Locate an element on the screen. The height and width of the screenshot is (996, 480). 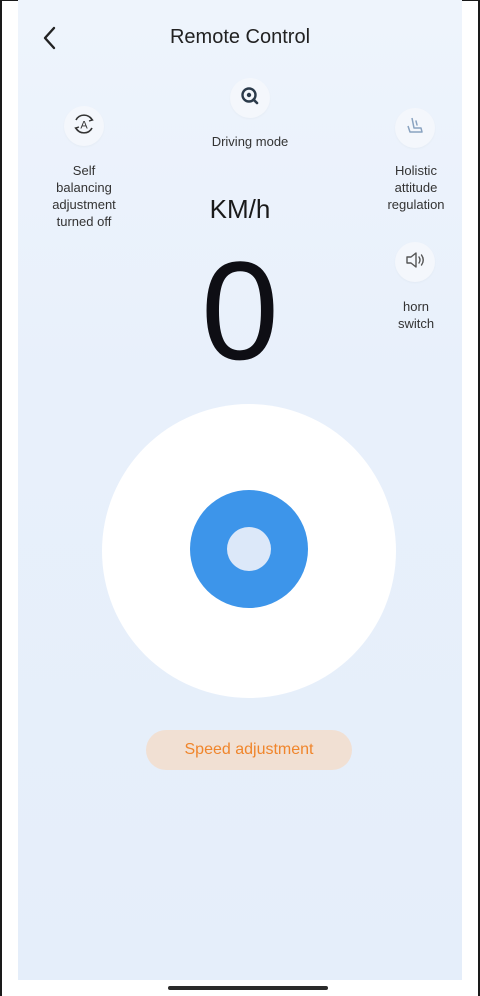
svg-text: A is located at coordinates (84, 125).